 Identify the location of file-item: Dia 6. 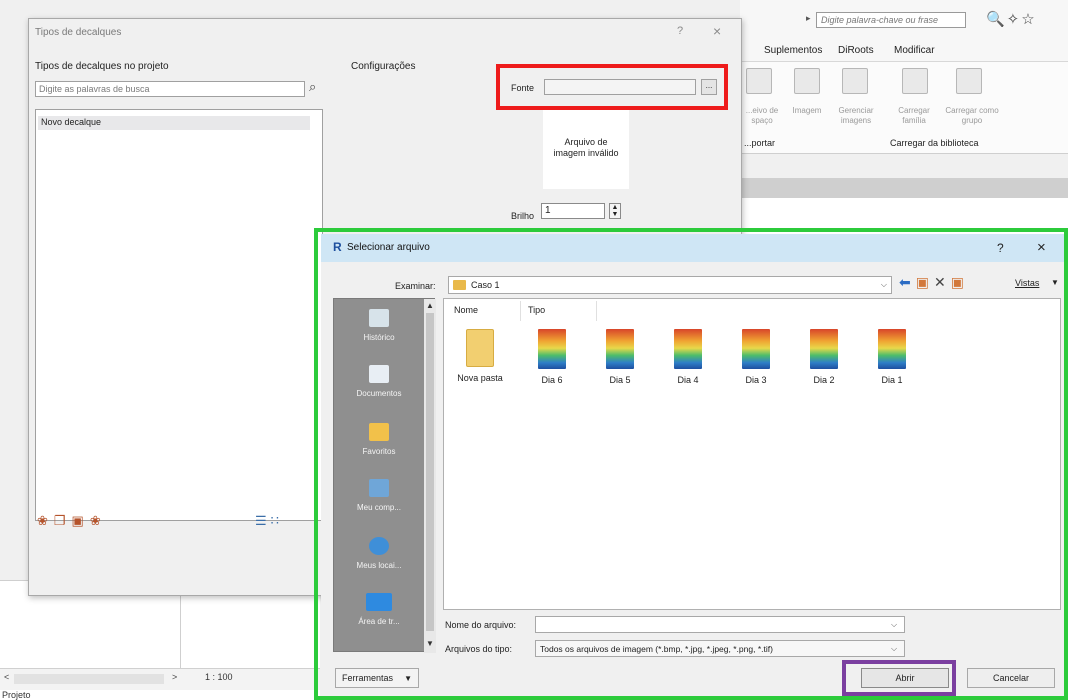
(552, 357).